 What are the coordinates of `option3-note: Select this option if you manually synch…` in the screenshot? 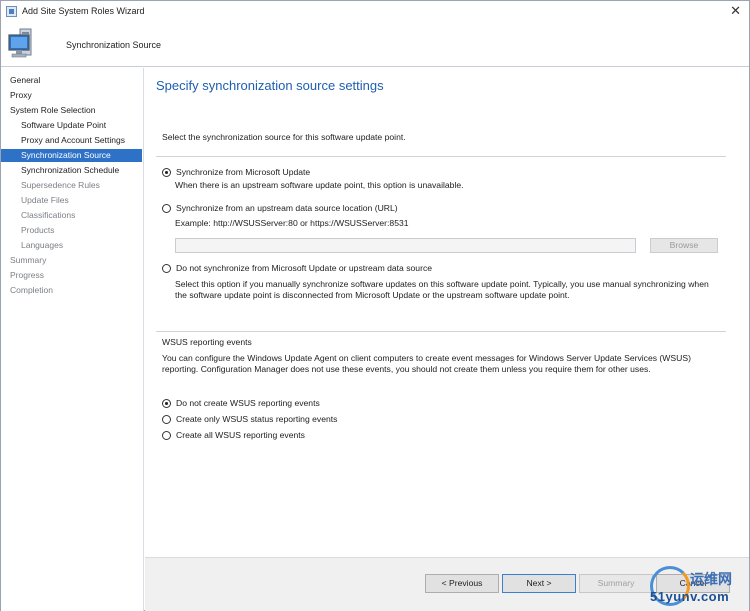 It's located at (442, 289).